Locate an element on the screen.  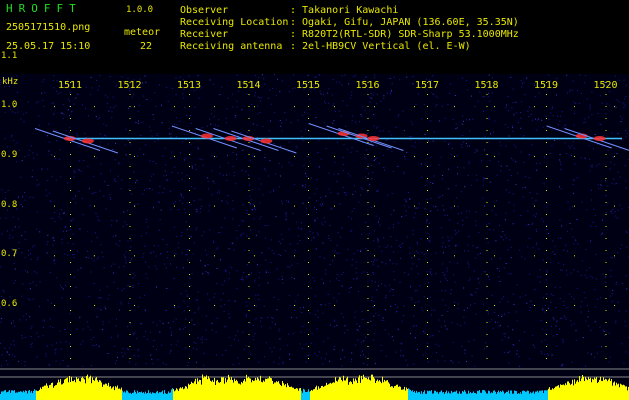
meteor-echo is located at coordinates (373, 139).